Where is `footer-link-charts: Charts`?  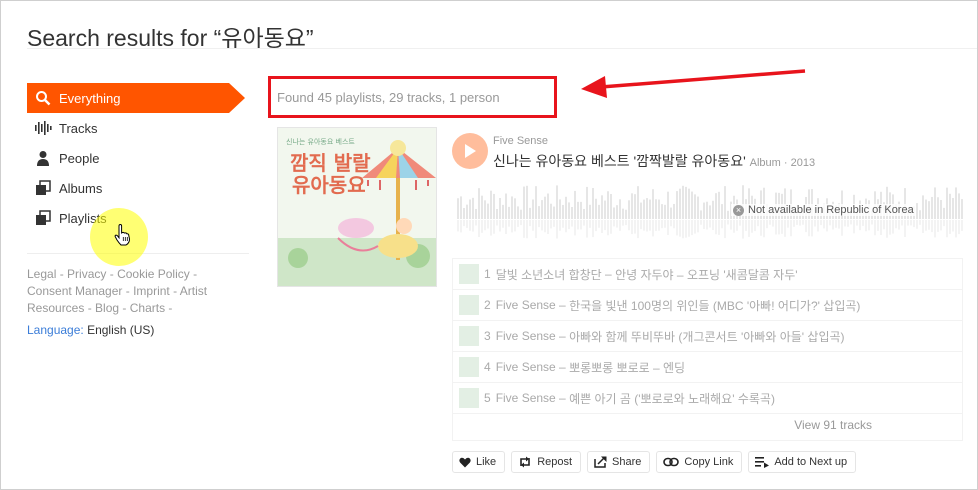 footer-link-charts: Charts is located at coordinates (147, 308).